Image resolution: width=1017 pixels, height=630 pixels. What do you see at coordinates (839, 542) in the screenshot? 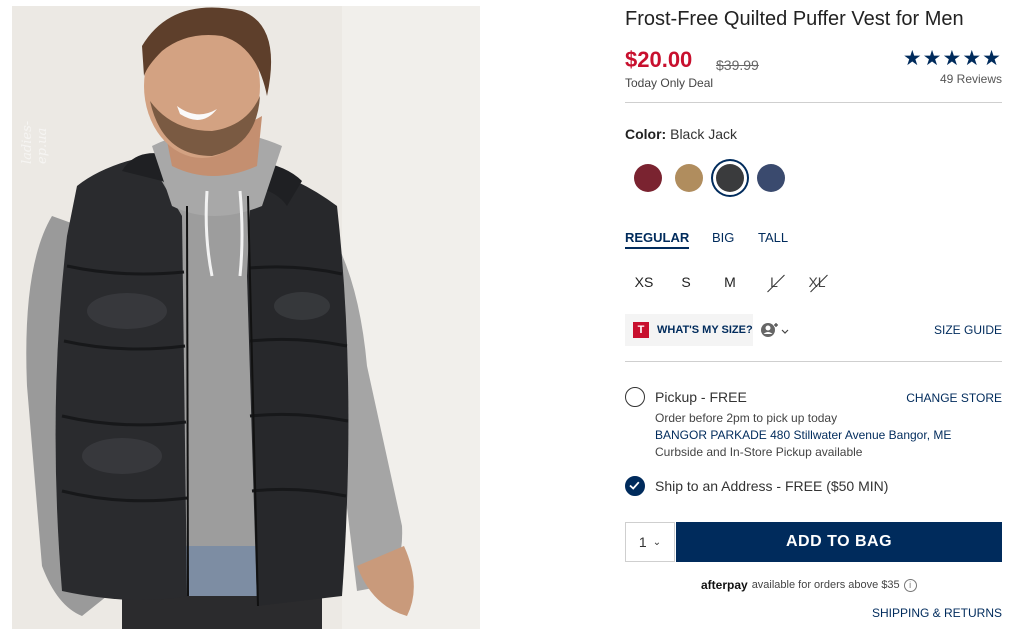
I see `add-to-bag-button: ADD TO BAG` at bounding box center [839, 542].